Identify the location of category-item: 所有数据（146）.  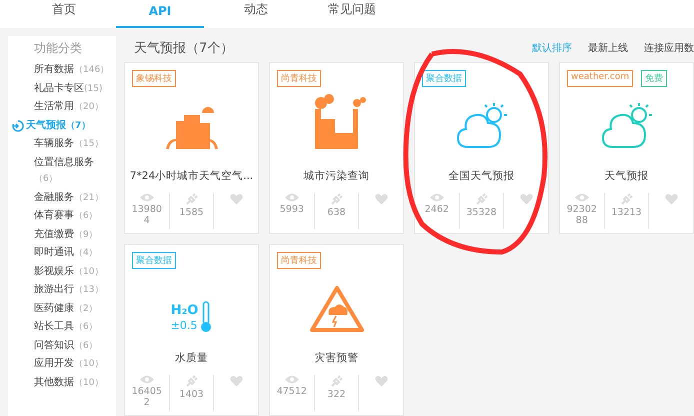
(75, 70).